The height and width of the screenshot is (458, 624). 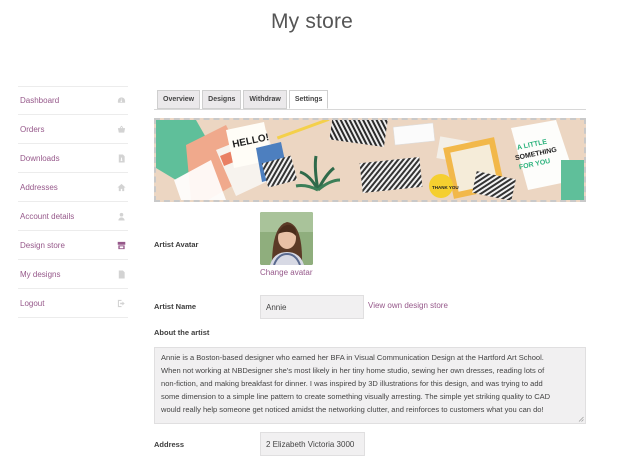 What do you see at coordinates (408, 305) in the screenshot?
I see `view-design-store-link: View own design store` at bounding box center [408, 305].